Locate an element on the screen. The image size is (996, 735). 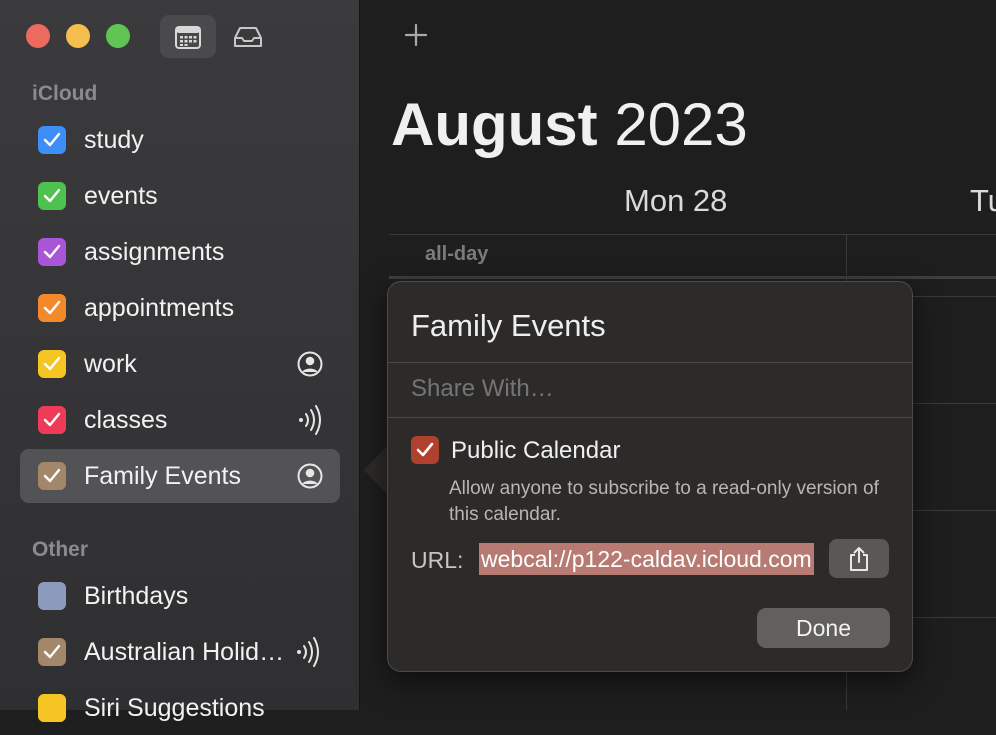
public-calendar-label: Public Calendar is located at coordinates (536, 450).